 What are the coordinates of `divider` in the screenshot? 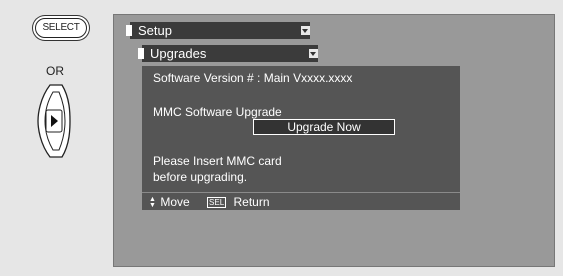 It's located at (301, 192).